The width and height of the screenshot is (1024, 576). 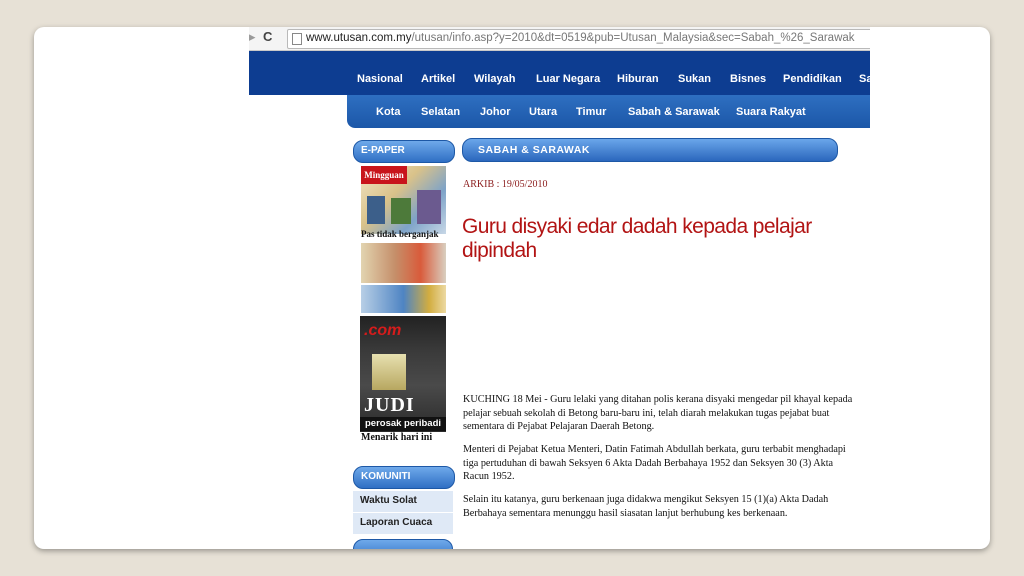 I want to click on nav-bisnes: Bisnes, so click(x=748, y=79).